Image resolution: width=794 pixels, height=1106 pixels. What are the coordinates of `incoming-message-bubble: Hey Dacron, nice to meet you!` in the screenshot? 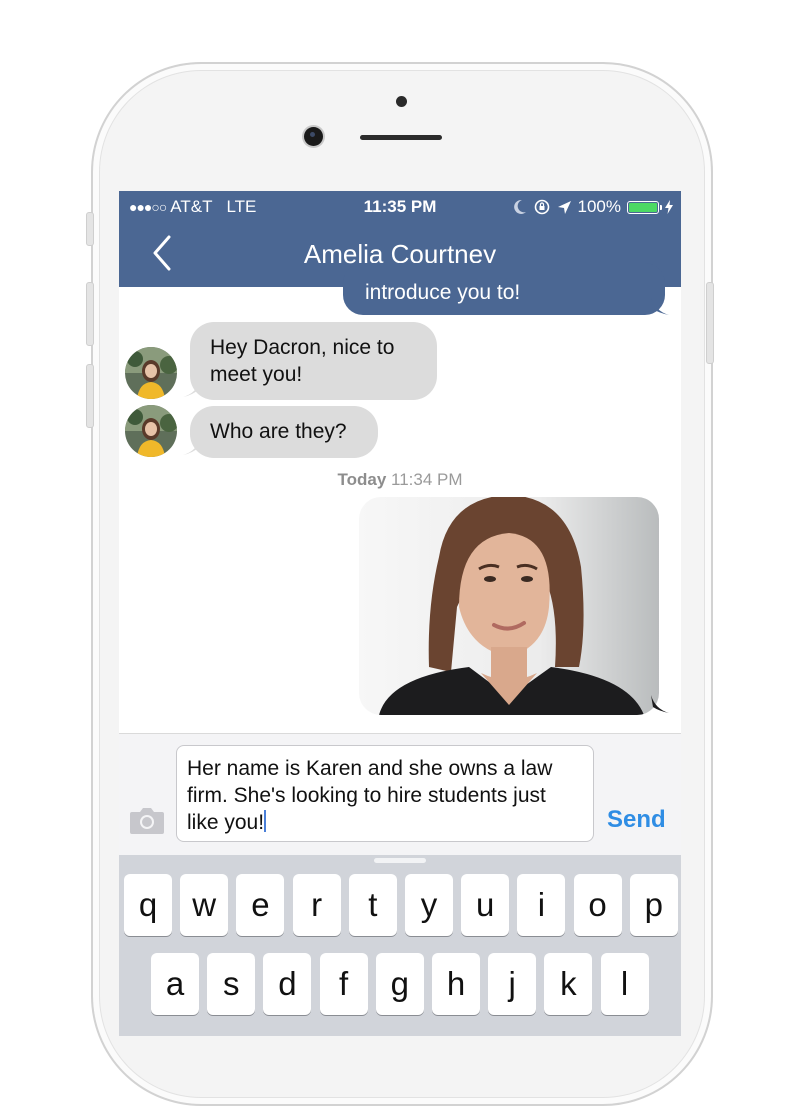 It's located at (313, 361).